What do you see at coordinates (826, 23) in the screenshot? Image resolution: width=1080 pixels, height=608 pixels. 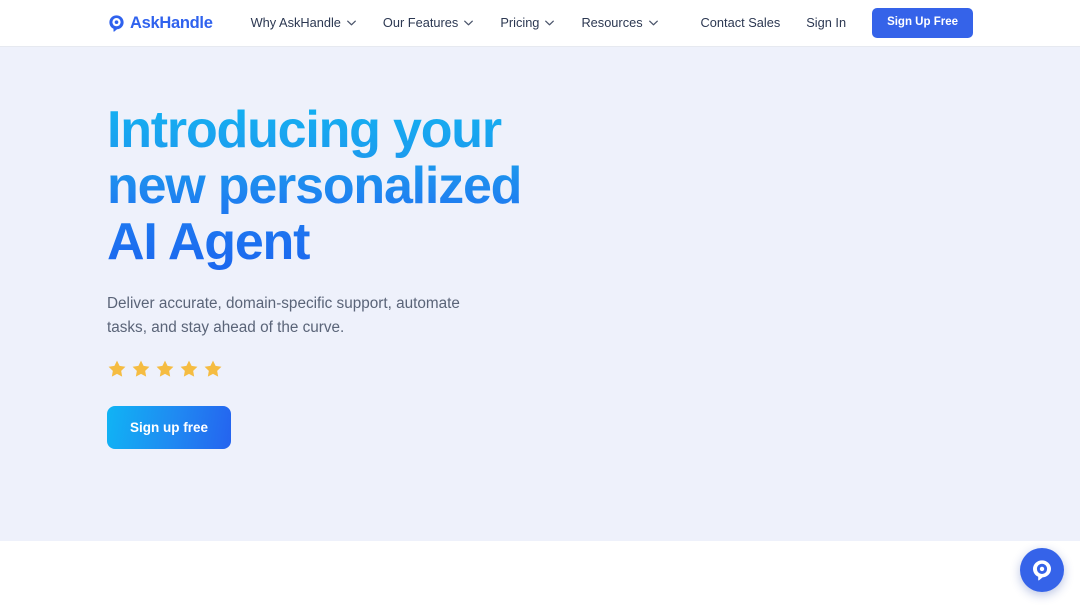 I see `sign-in-link: Sign In` at bounding box center [826, 23].